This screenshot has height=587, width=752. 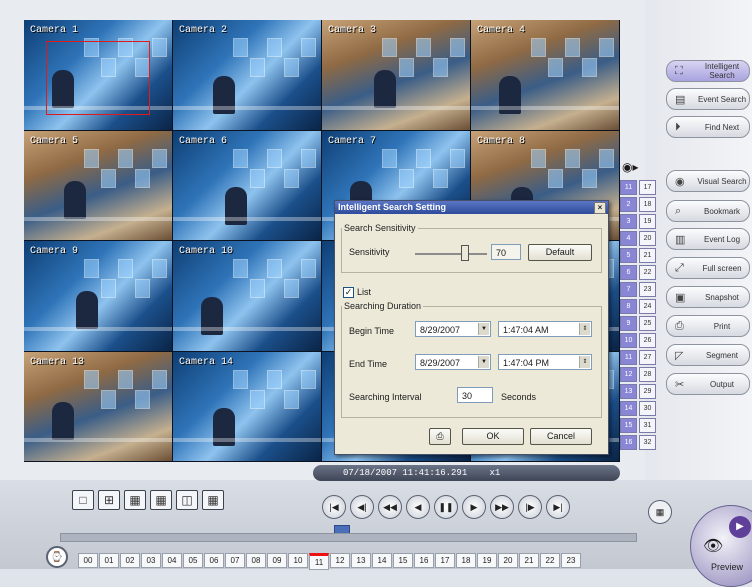 I want to click on hour-button: 20, so click(x=508, y=560).